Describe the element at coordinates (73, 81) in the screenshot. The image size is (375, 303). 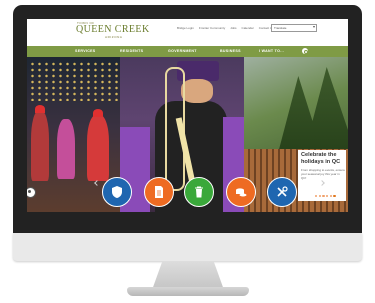
I see `string-lights` at that location.